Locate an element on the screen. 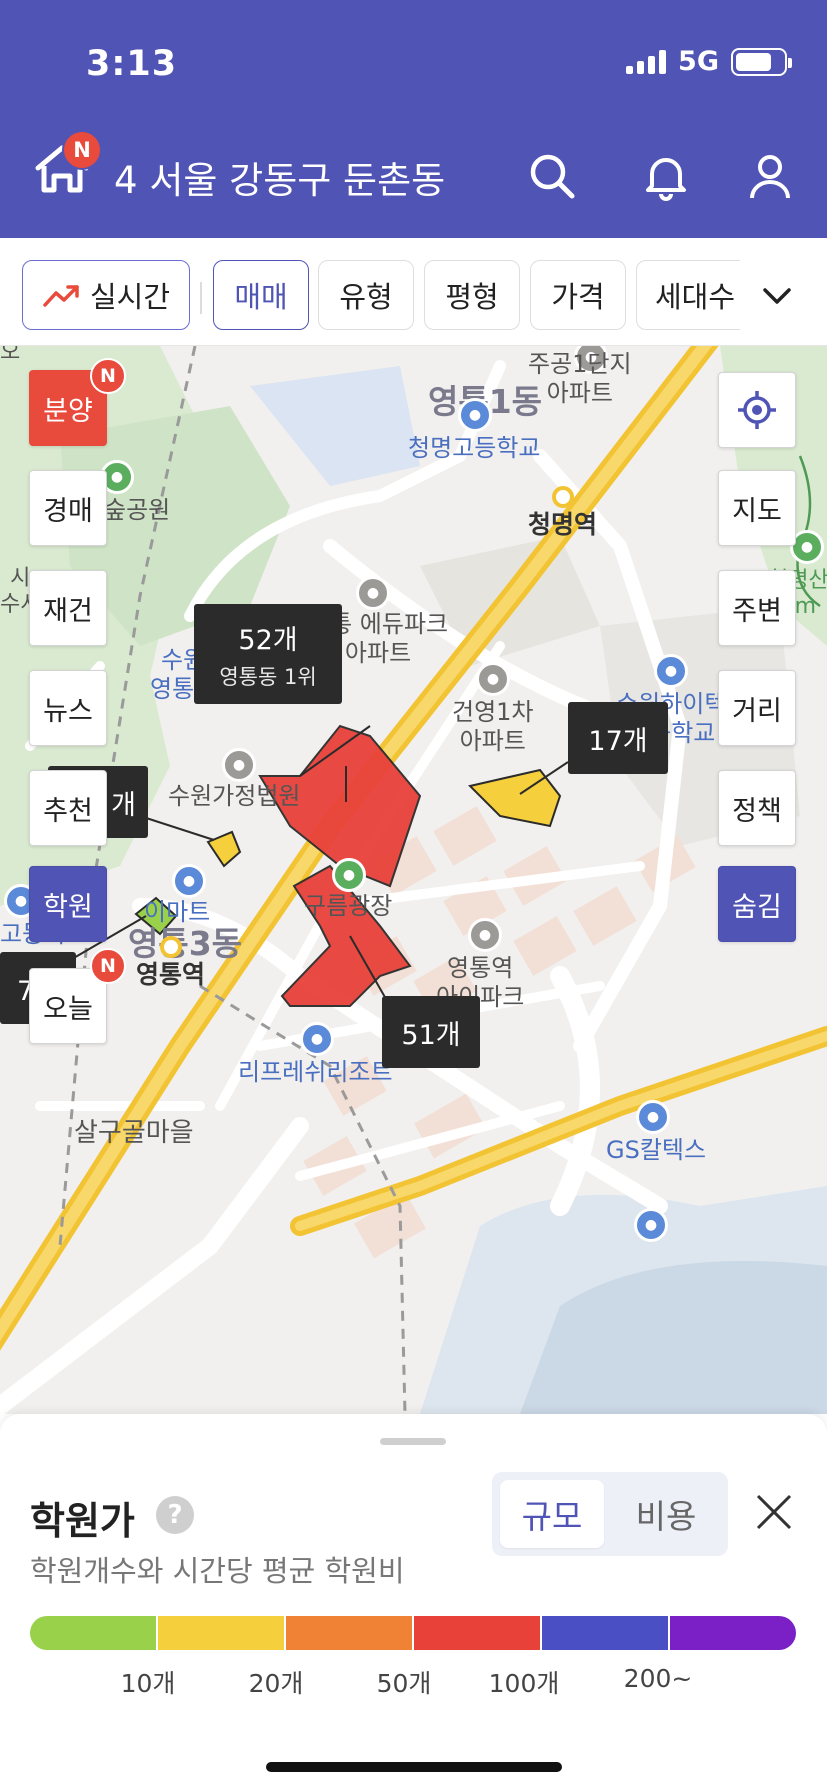 The image size is (827, 1791). map-label-resort: 리프레쉬리조트 is located at coordinates (315, 1072).